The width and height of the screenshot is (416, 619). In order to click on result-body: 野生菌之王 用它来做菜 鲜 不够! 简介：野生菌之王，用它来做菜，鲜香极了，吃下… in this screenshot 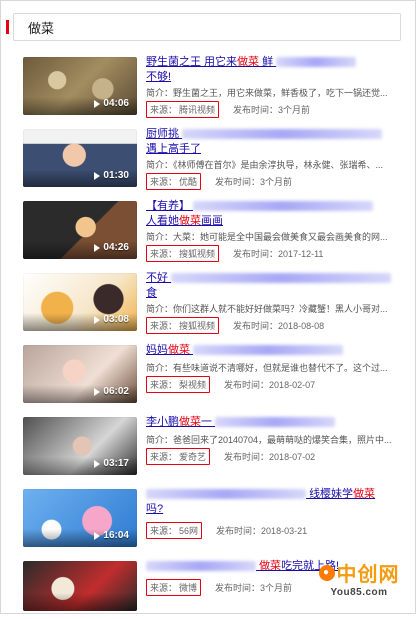, I will do `click(273, 86)`.